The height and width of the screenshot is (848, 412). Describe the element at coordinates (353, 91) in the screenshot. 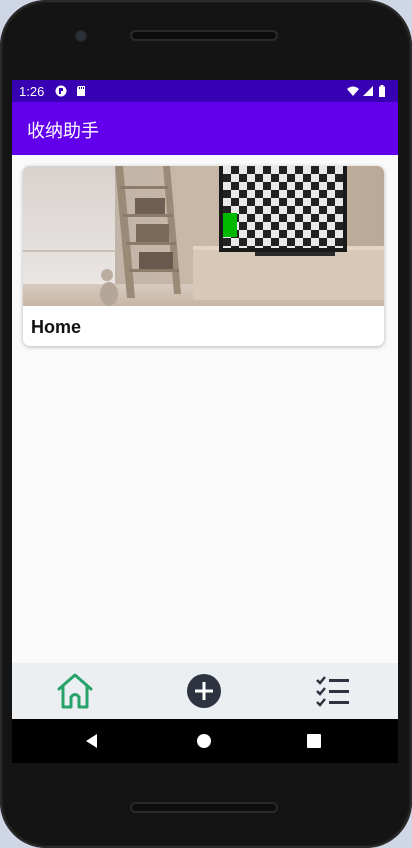

I see `wifi-icon` at that location.